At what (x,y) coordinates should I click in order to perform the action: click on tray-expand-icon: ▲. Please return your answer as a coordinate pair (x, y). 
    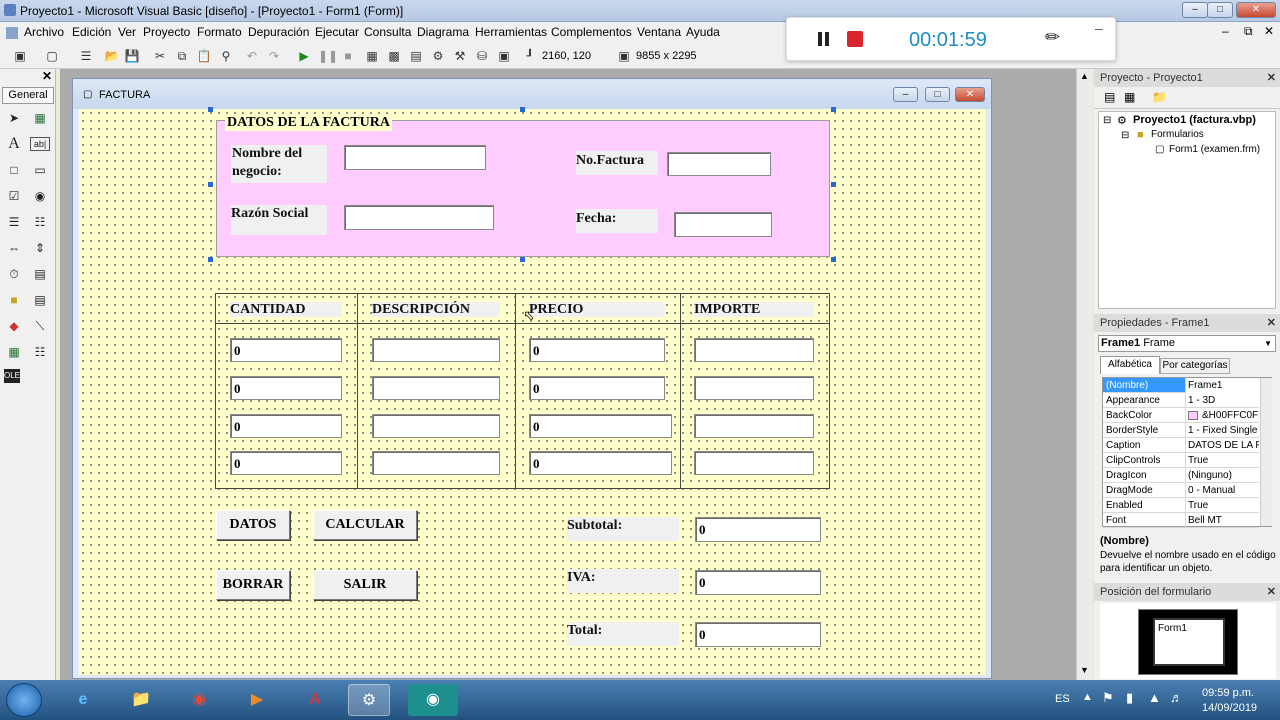
    Looking at the image, I should click on (1087, 697).